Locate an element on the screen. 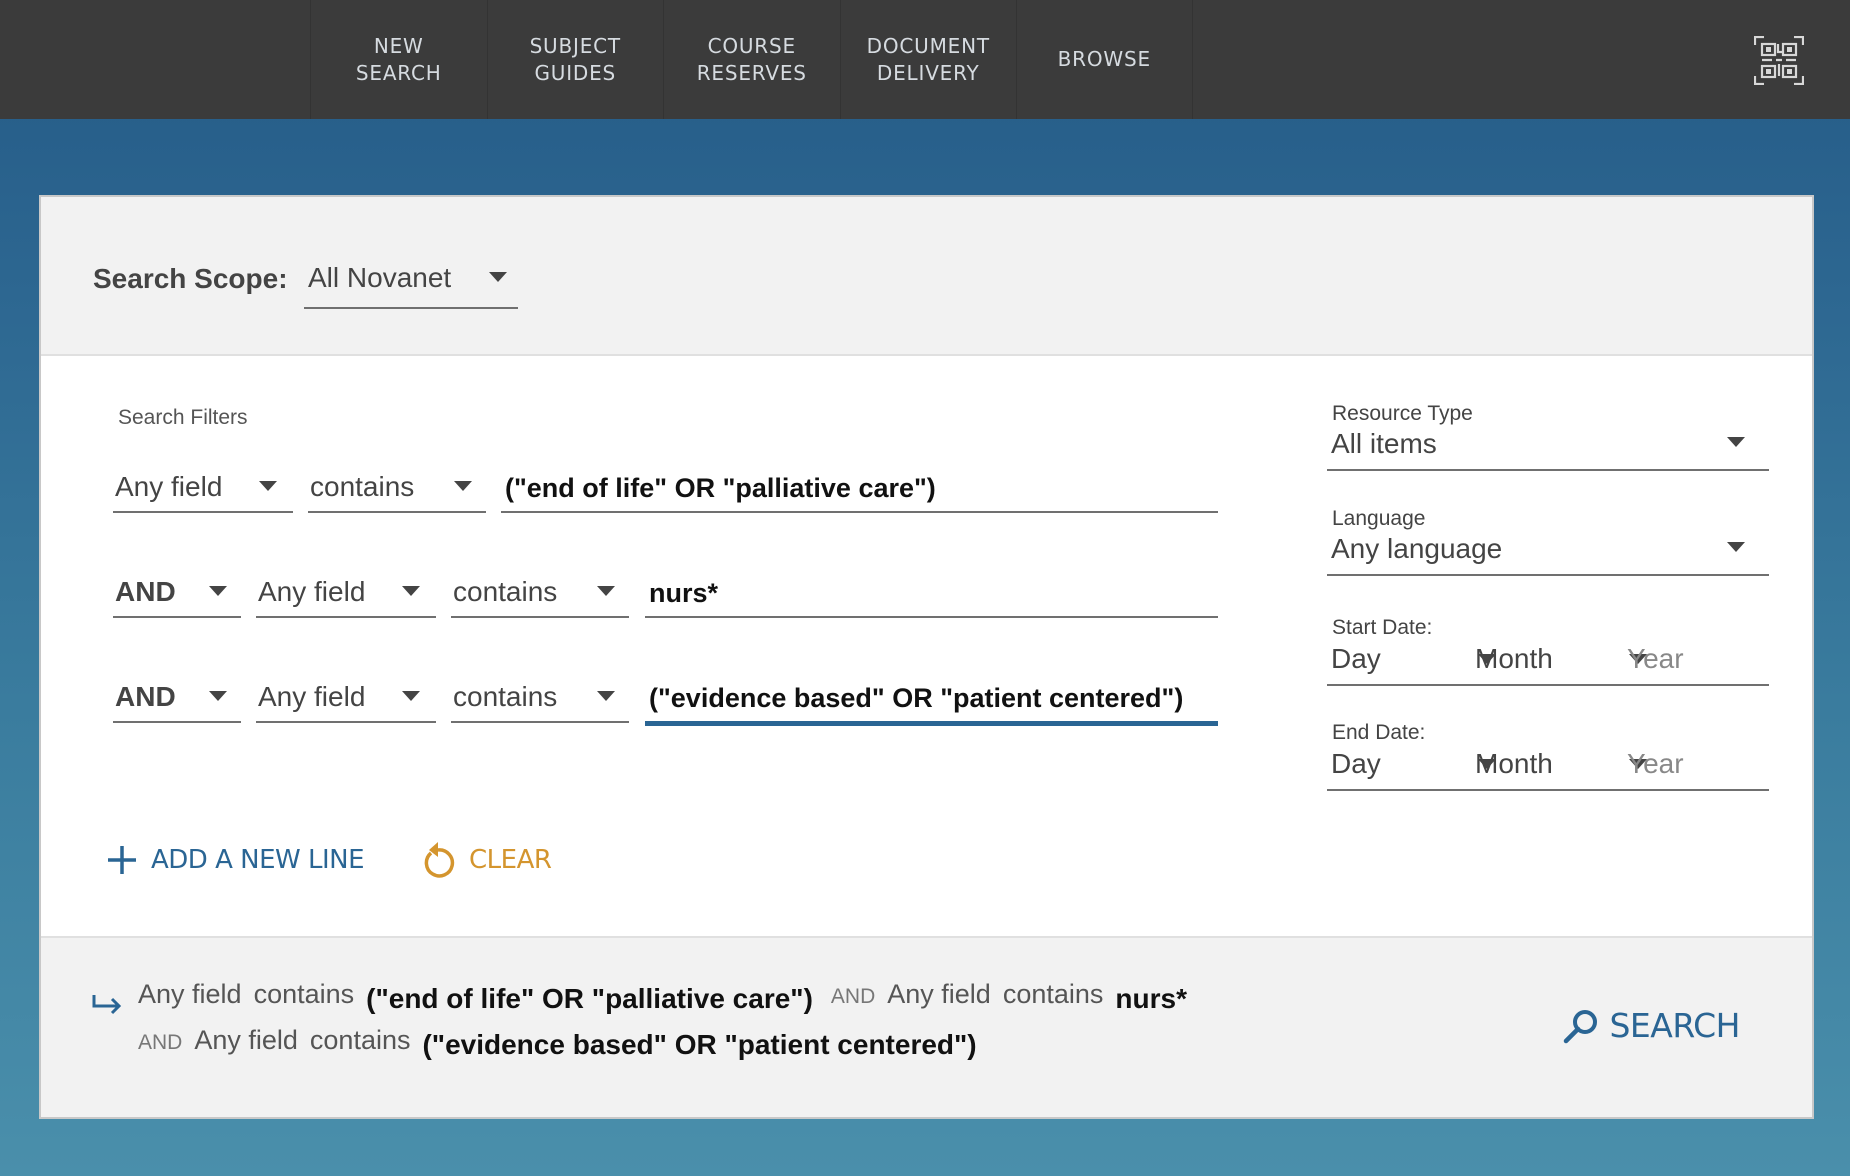 The height and width of the screenshot is (1176, 1850). nav-subject-guides: SUBJECT GUIDES is located at coordinates (575, 59).